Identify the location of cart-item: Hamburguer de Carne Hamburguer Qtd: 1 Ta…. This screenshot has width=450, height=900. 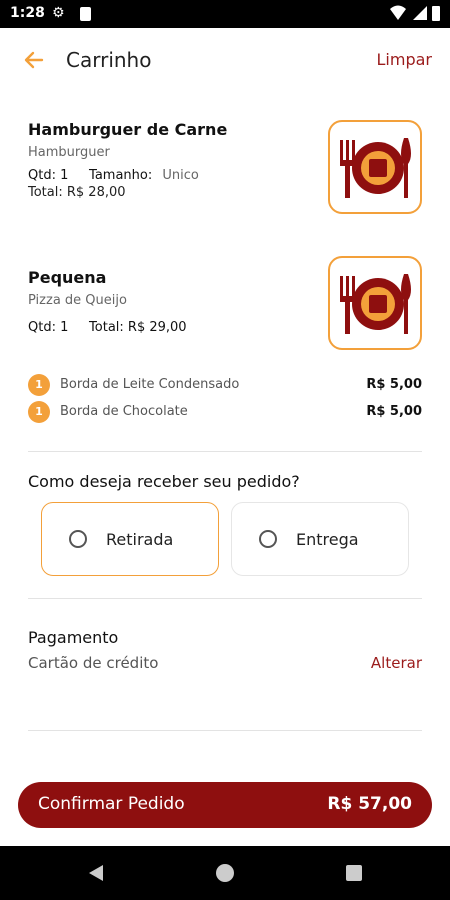
(225, 170).